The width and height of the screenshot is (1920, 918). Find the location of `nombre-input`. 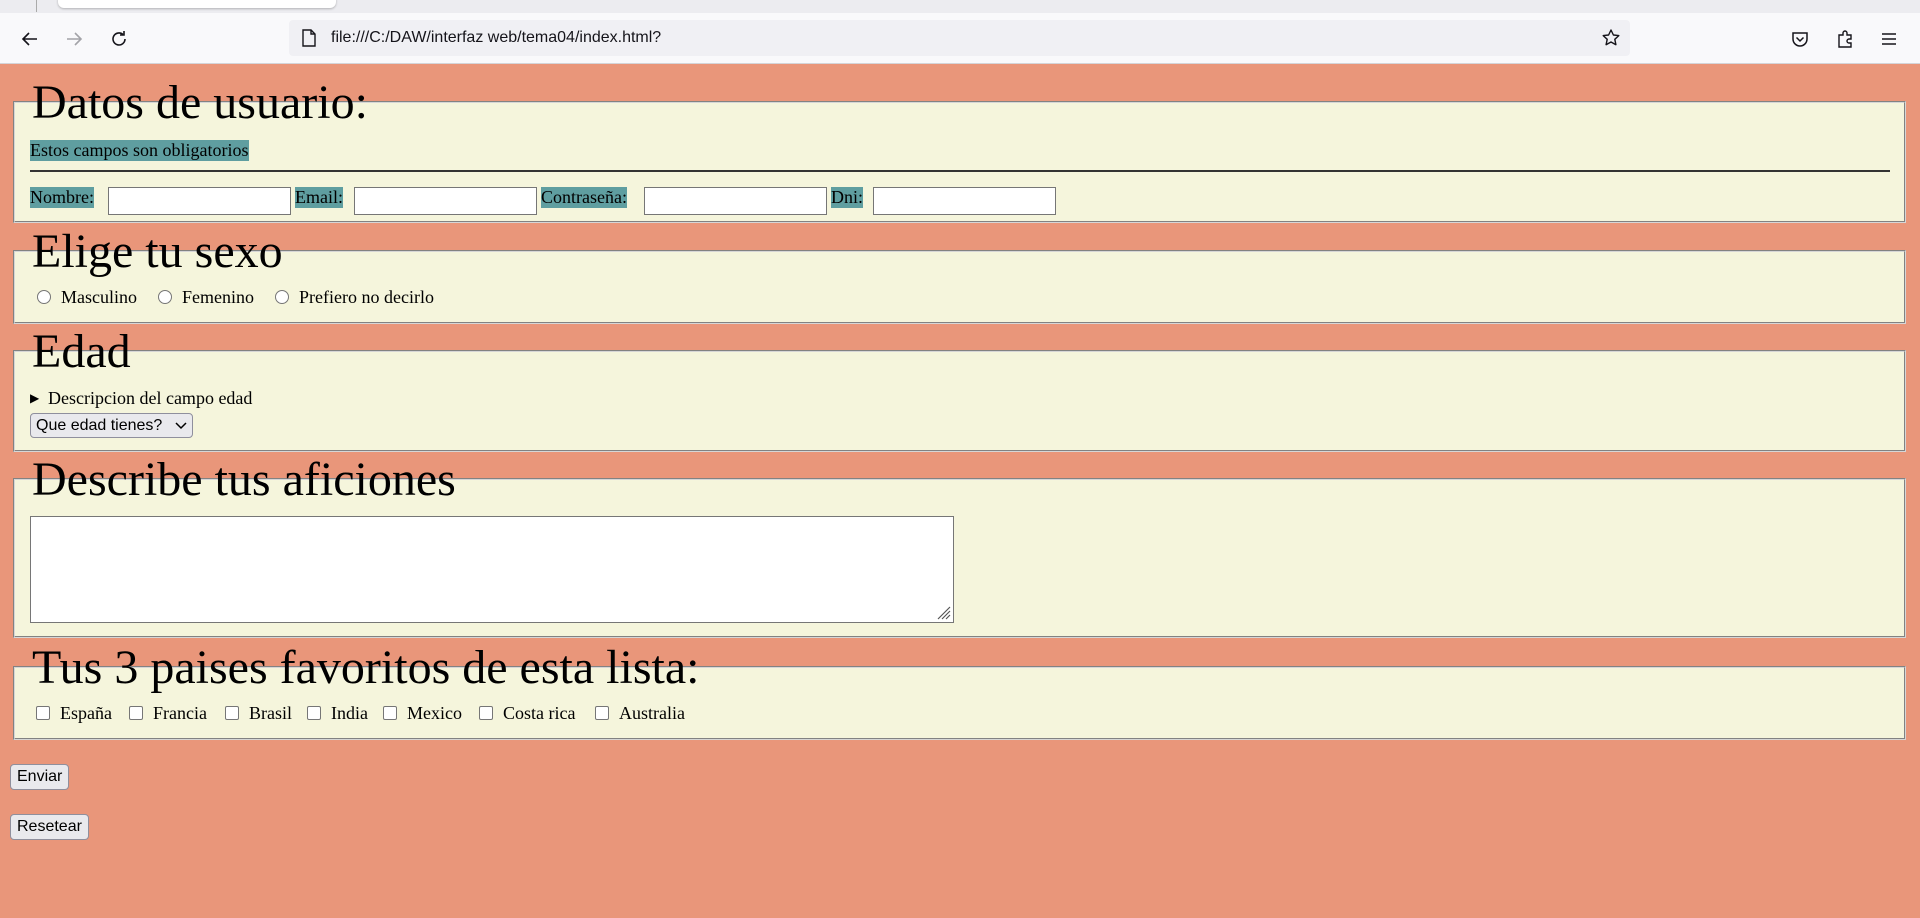

nombre-input is located at coordinates (199, 201).